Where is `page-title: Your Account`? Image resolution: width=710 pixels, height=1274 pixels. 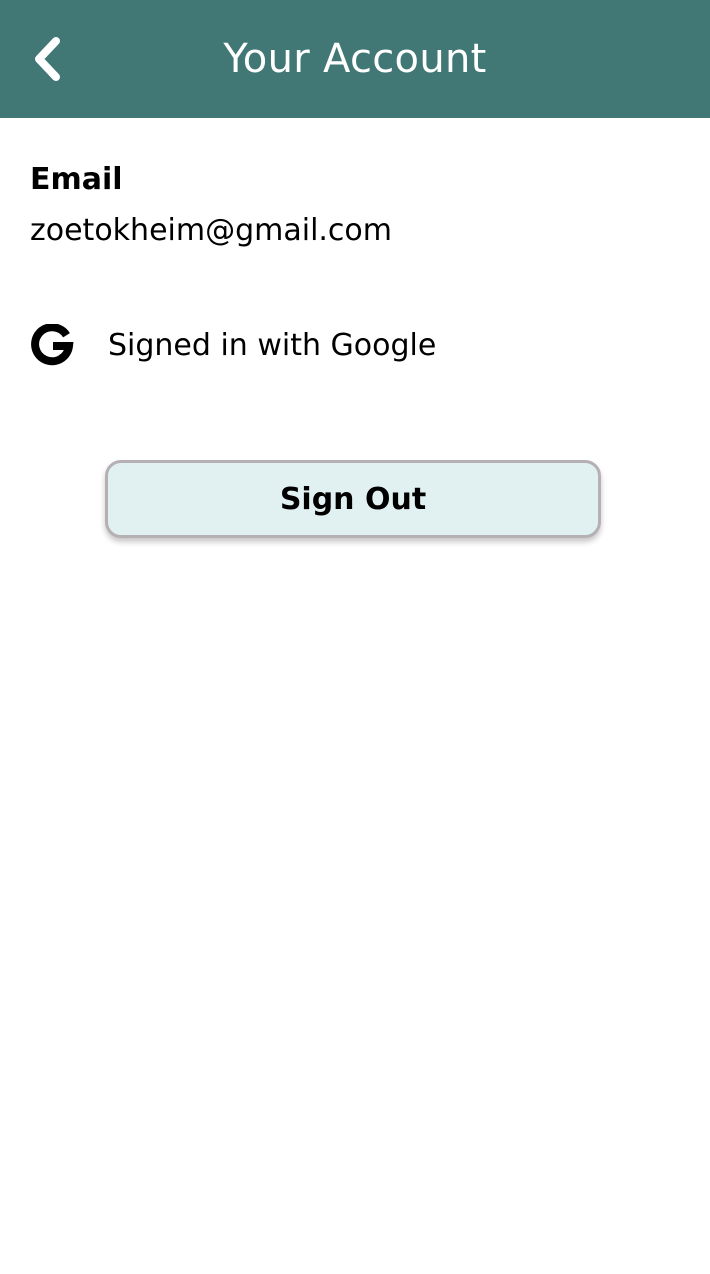
page-title: Your Account is located at coordinates (355, 59).